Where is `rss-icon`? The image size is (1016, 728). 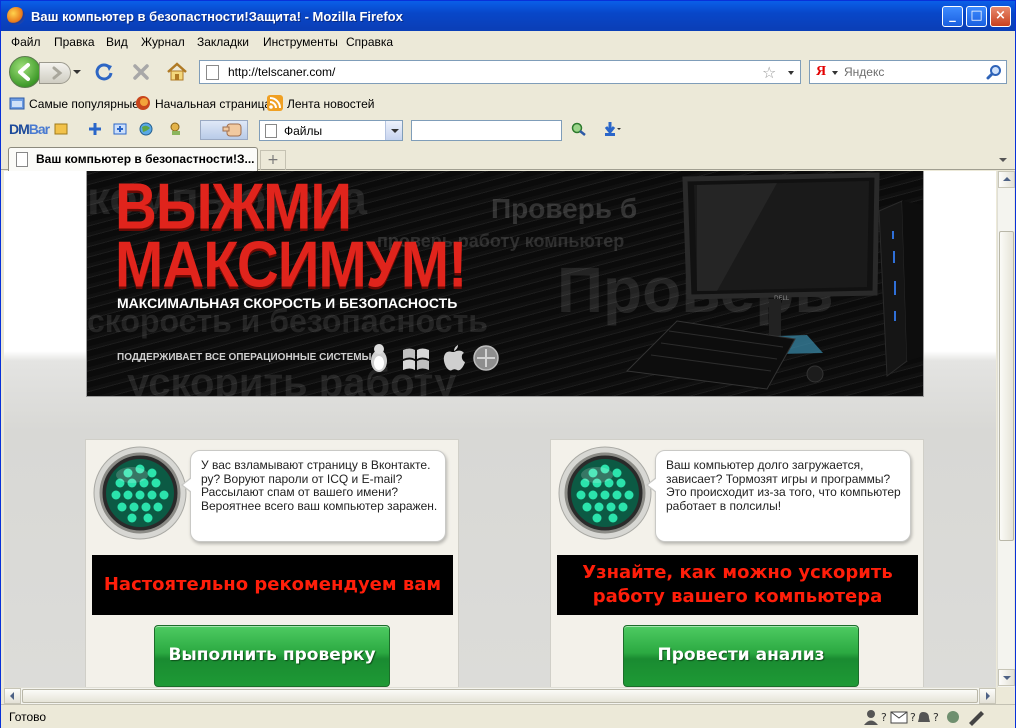 rss-icon is located at coordinates (275, 103).